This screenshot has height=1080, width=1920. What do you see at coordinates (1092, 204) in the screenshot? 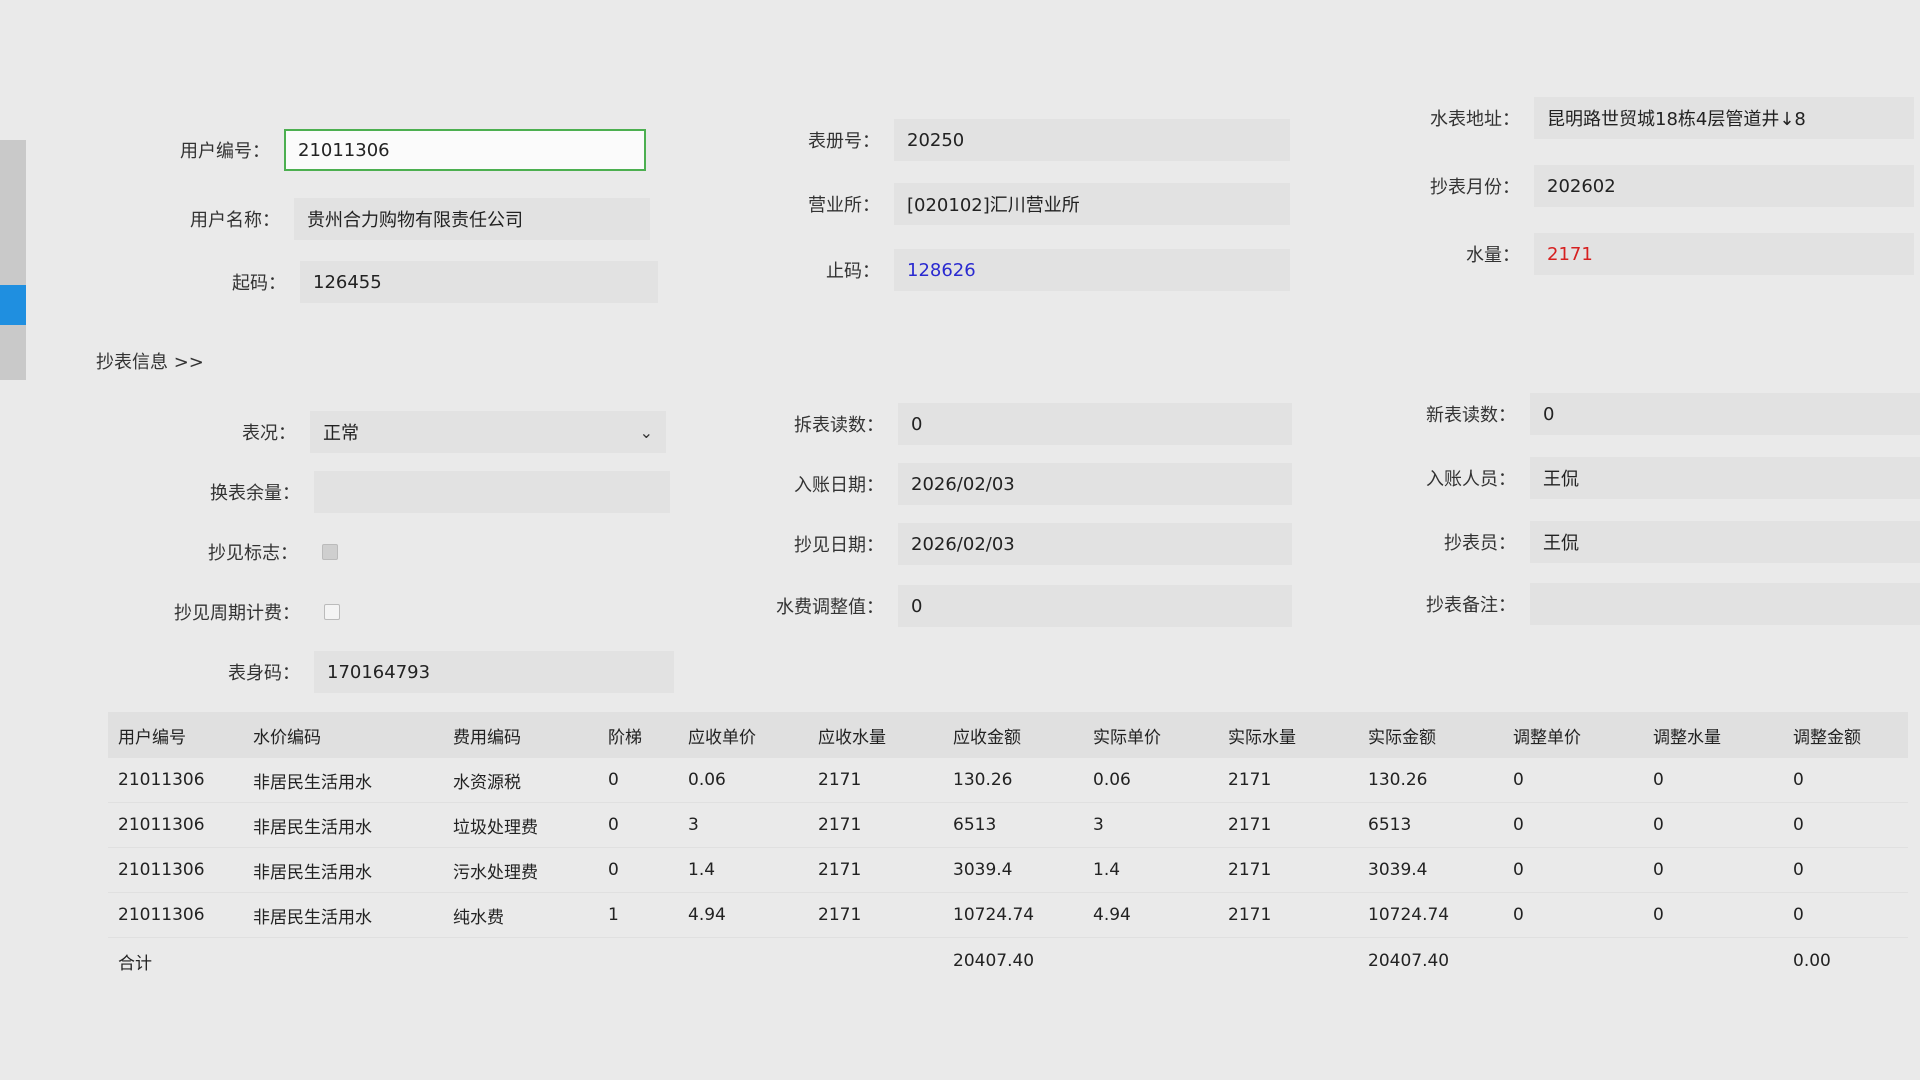
I see `office-value: [020102]汇川营业所` at bounding box center [1092, 204].